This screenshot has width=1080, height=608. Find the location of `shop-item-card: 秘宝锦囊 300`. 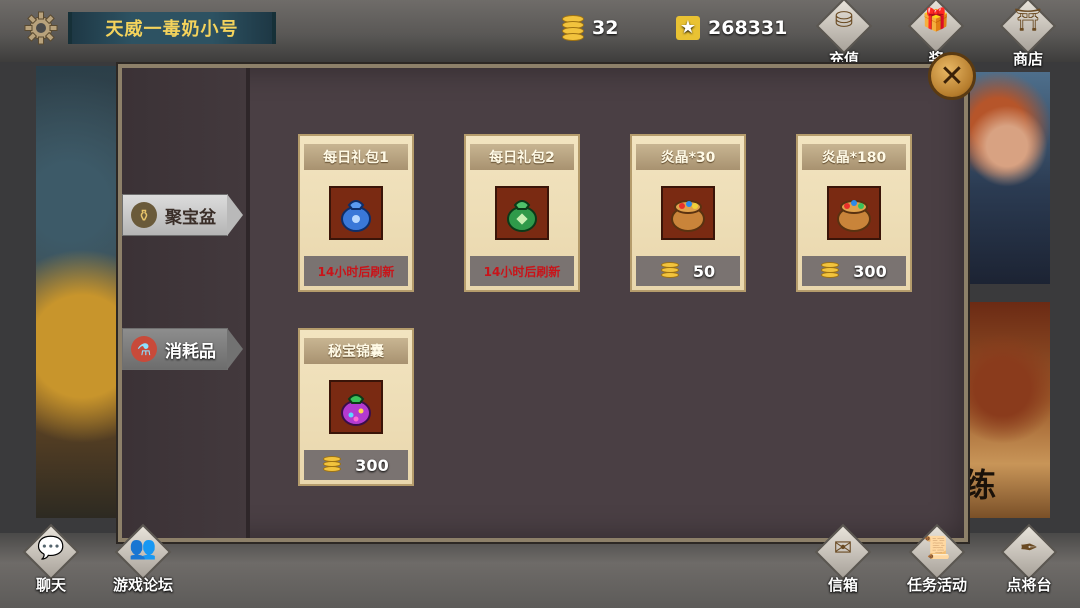

shop-item-card: 秘宝锦囊 300 is located at coordinates (356, 407).